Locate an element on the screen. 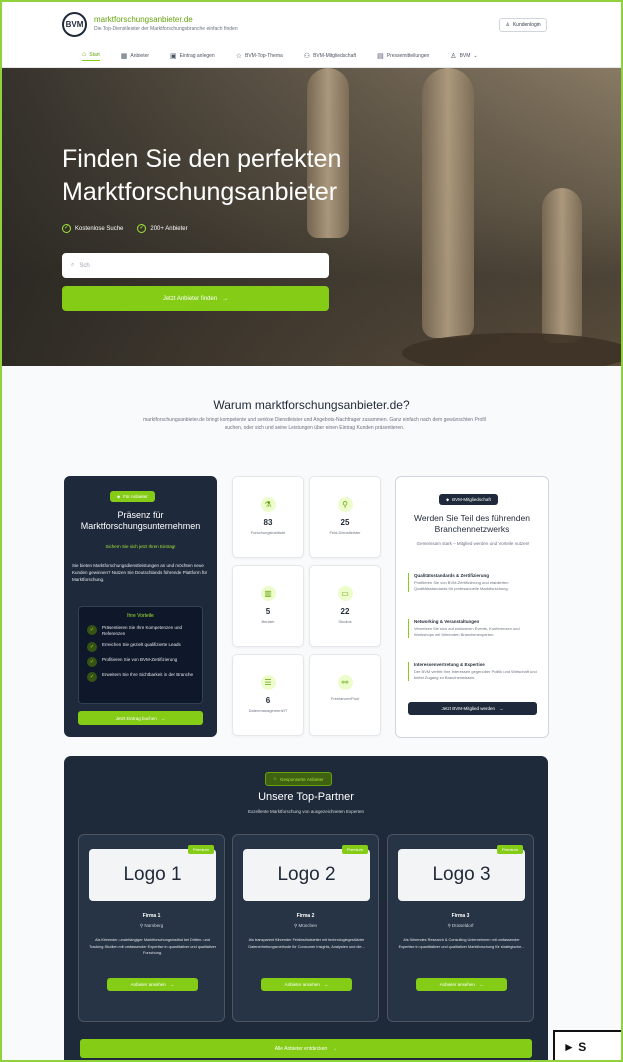  membership-pill: ⬥ BVM-Mitgliedschaft is located at coordinates (468, 499).